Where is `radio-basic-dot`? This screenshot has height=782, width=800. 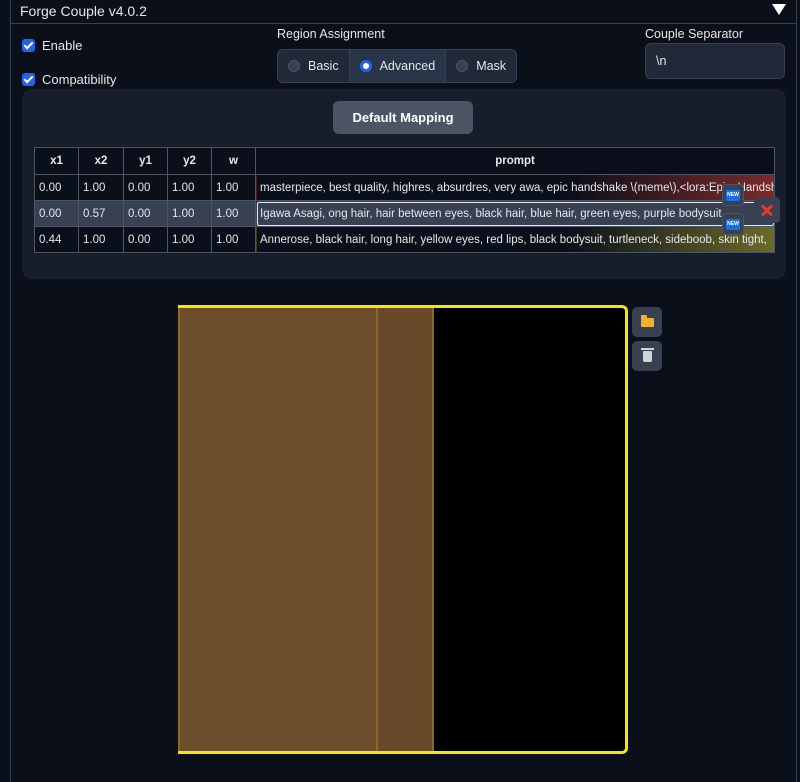 radio-basic-dot is located at coordinates (294, 66).